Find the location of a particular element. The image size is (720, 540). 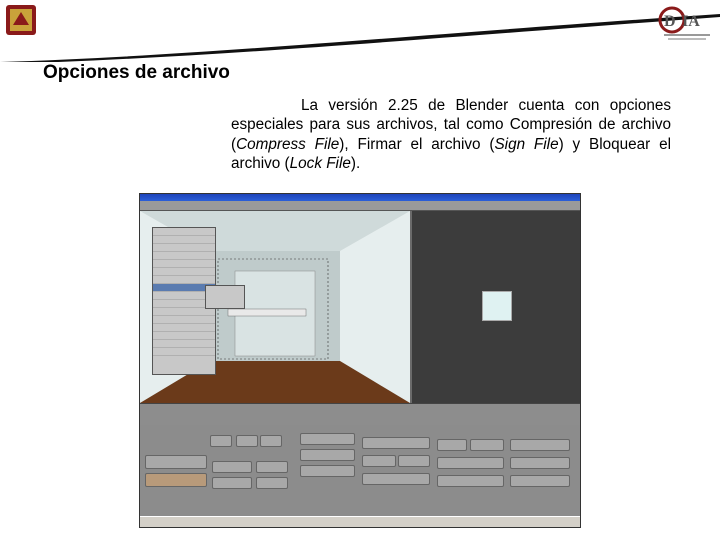

header-swoosh-graphic is located at coordinates (360, 38).